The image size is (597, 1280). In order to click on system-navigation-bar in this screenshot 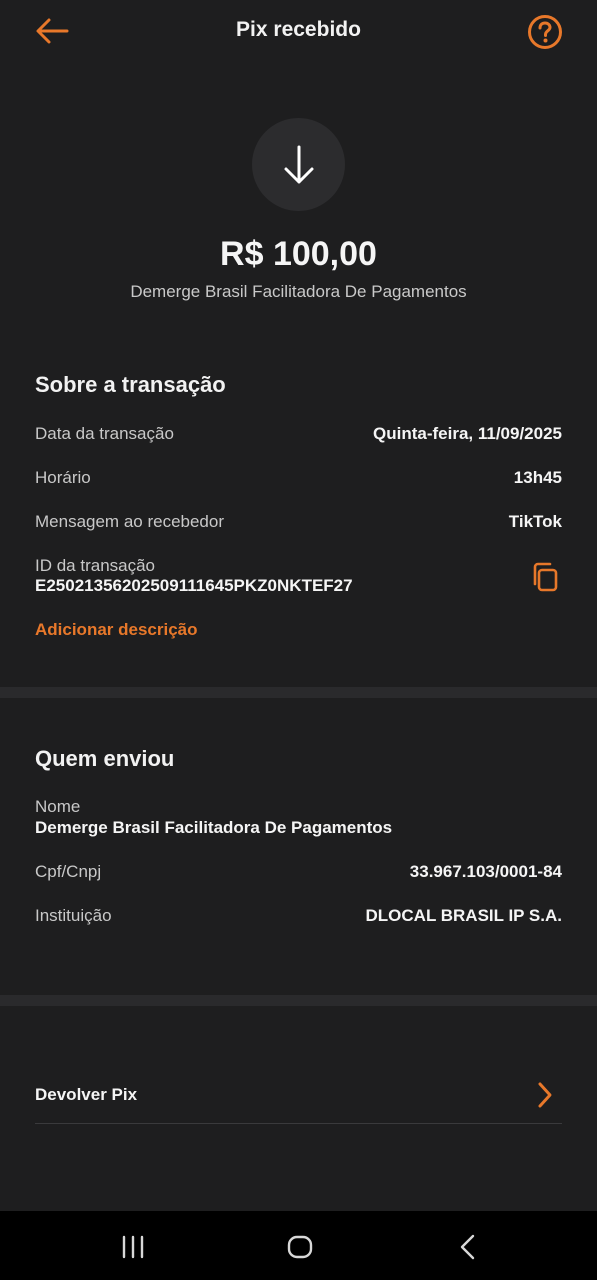, I will do `click(298, 1245)`.